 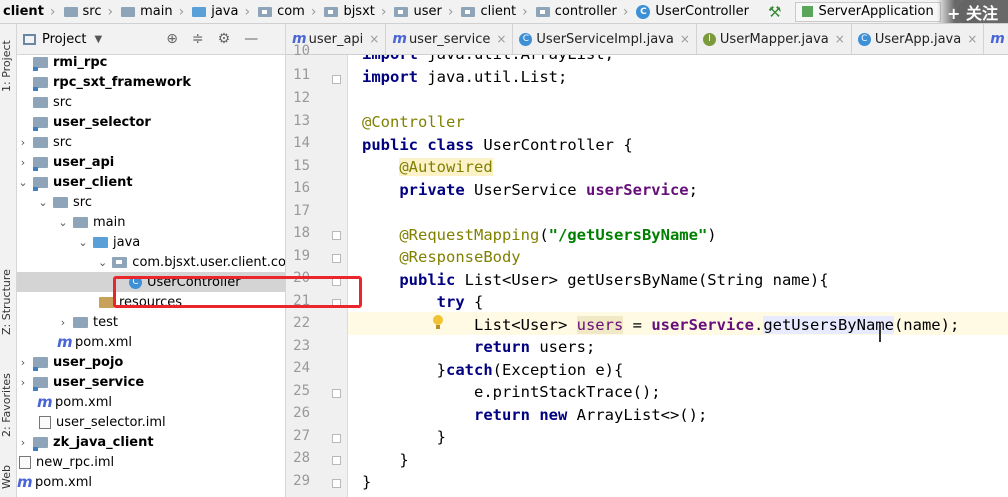 What do you see at coordinates (251, 39) in the screenshot?
I see `hide-icon: —` at bounding box center [251, 39].